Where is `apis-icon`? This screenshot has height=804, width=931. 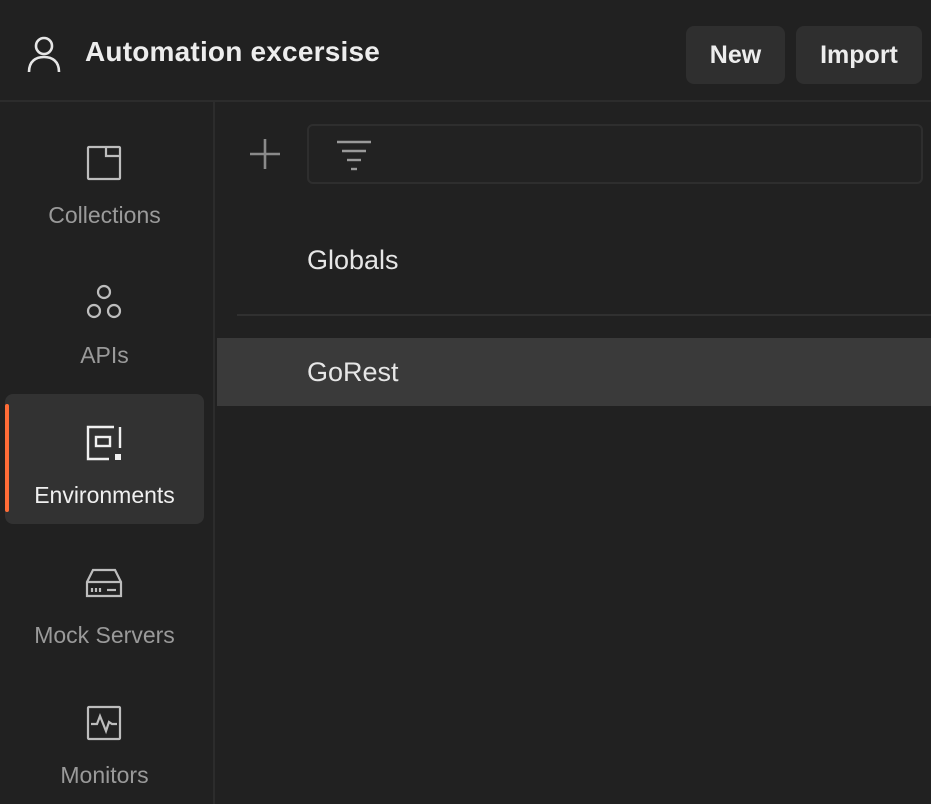 apis-icon is located at coordinates (104, 301).